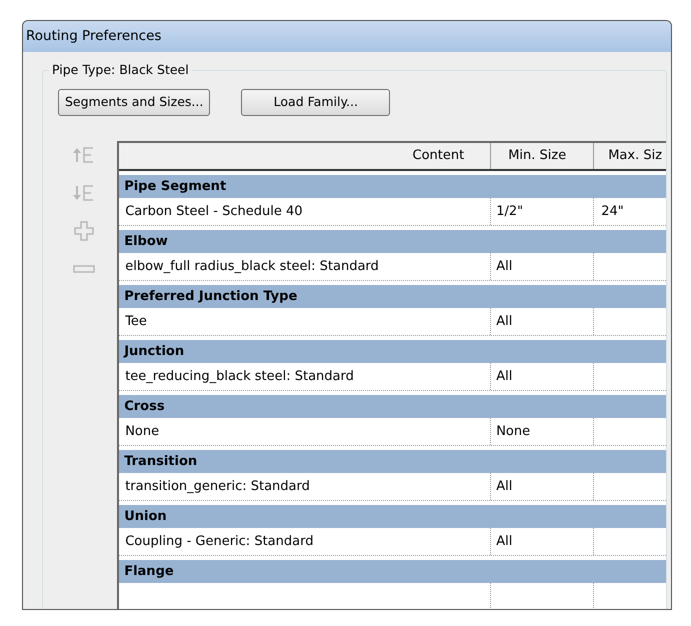 The height and width of the screenshot is (626, 691). What do you see at coordinates (211, 297) in the screenshot?
I see `group-name: Preferred Junction Type` at bounding box center [211, 297].